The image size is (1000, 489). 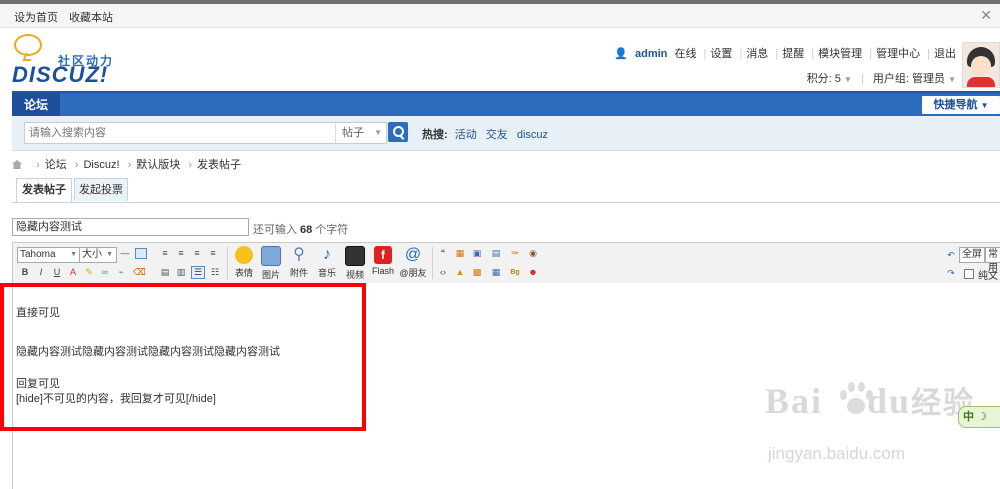 What do you see at coordinates (215, 272) in the screenshot?
I see `unordered-list-icon: ☷` at bounding box center [215, 272].